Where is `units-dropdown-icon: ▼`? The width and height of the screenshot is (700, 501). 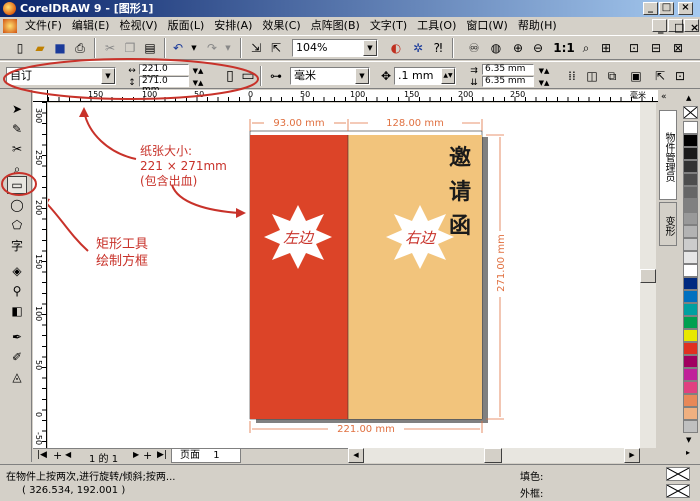
units-dropdown-icon: ▼ is located at coordinates (362, 76).